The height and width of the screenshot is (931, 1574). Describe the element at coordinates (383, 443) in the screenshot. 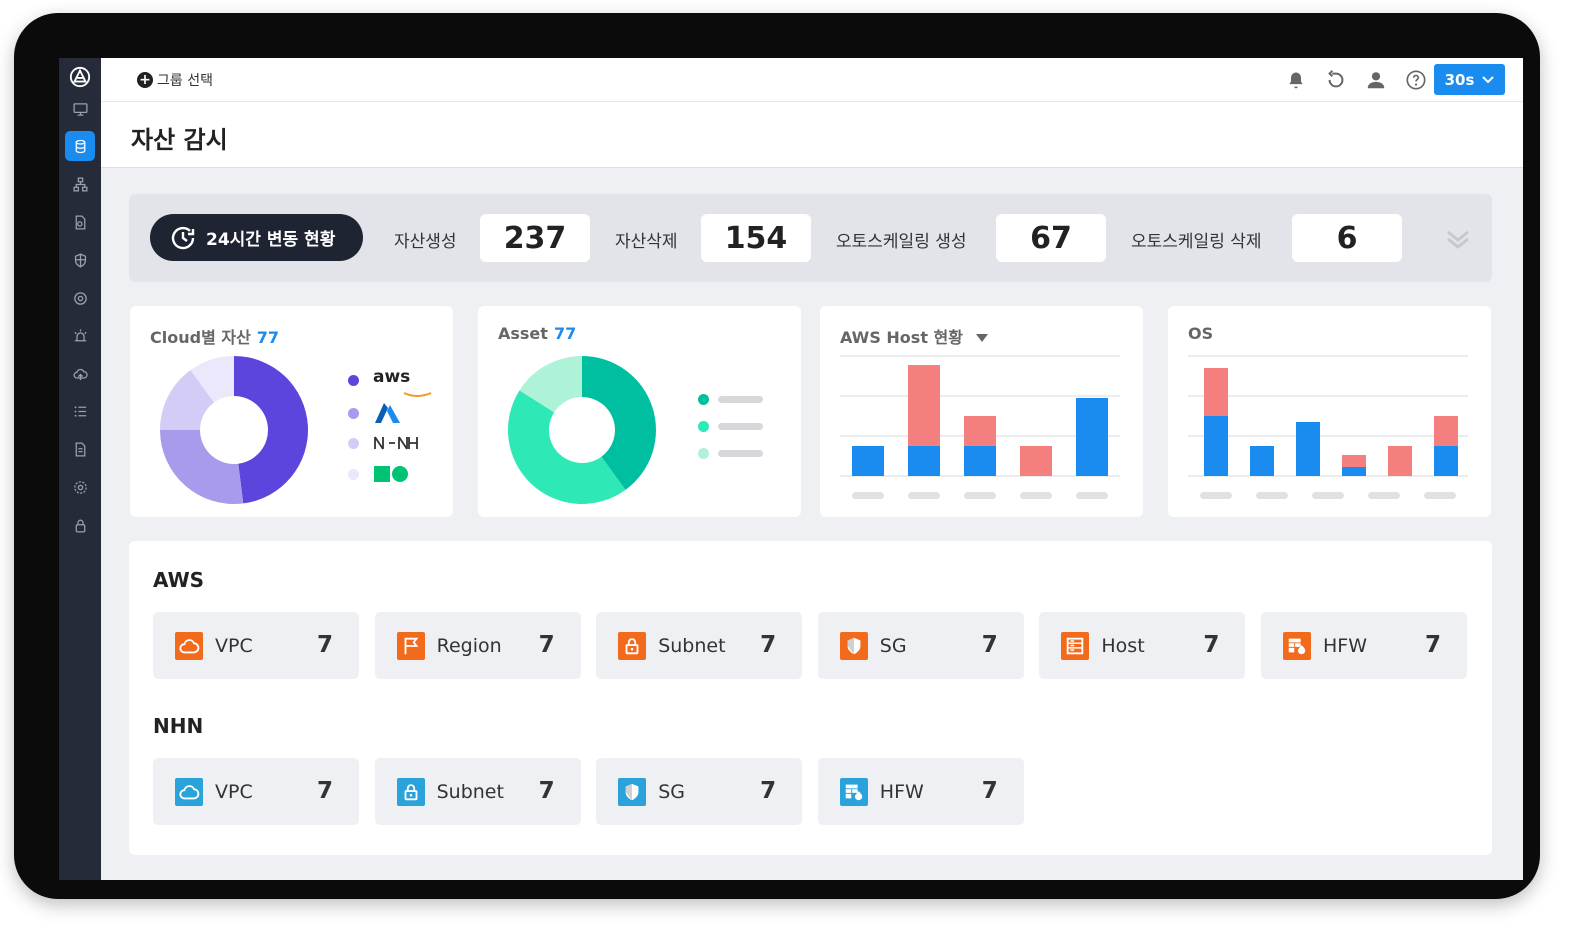

I see `legend-item-nhn` at that location.